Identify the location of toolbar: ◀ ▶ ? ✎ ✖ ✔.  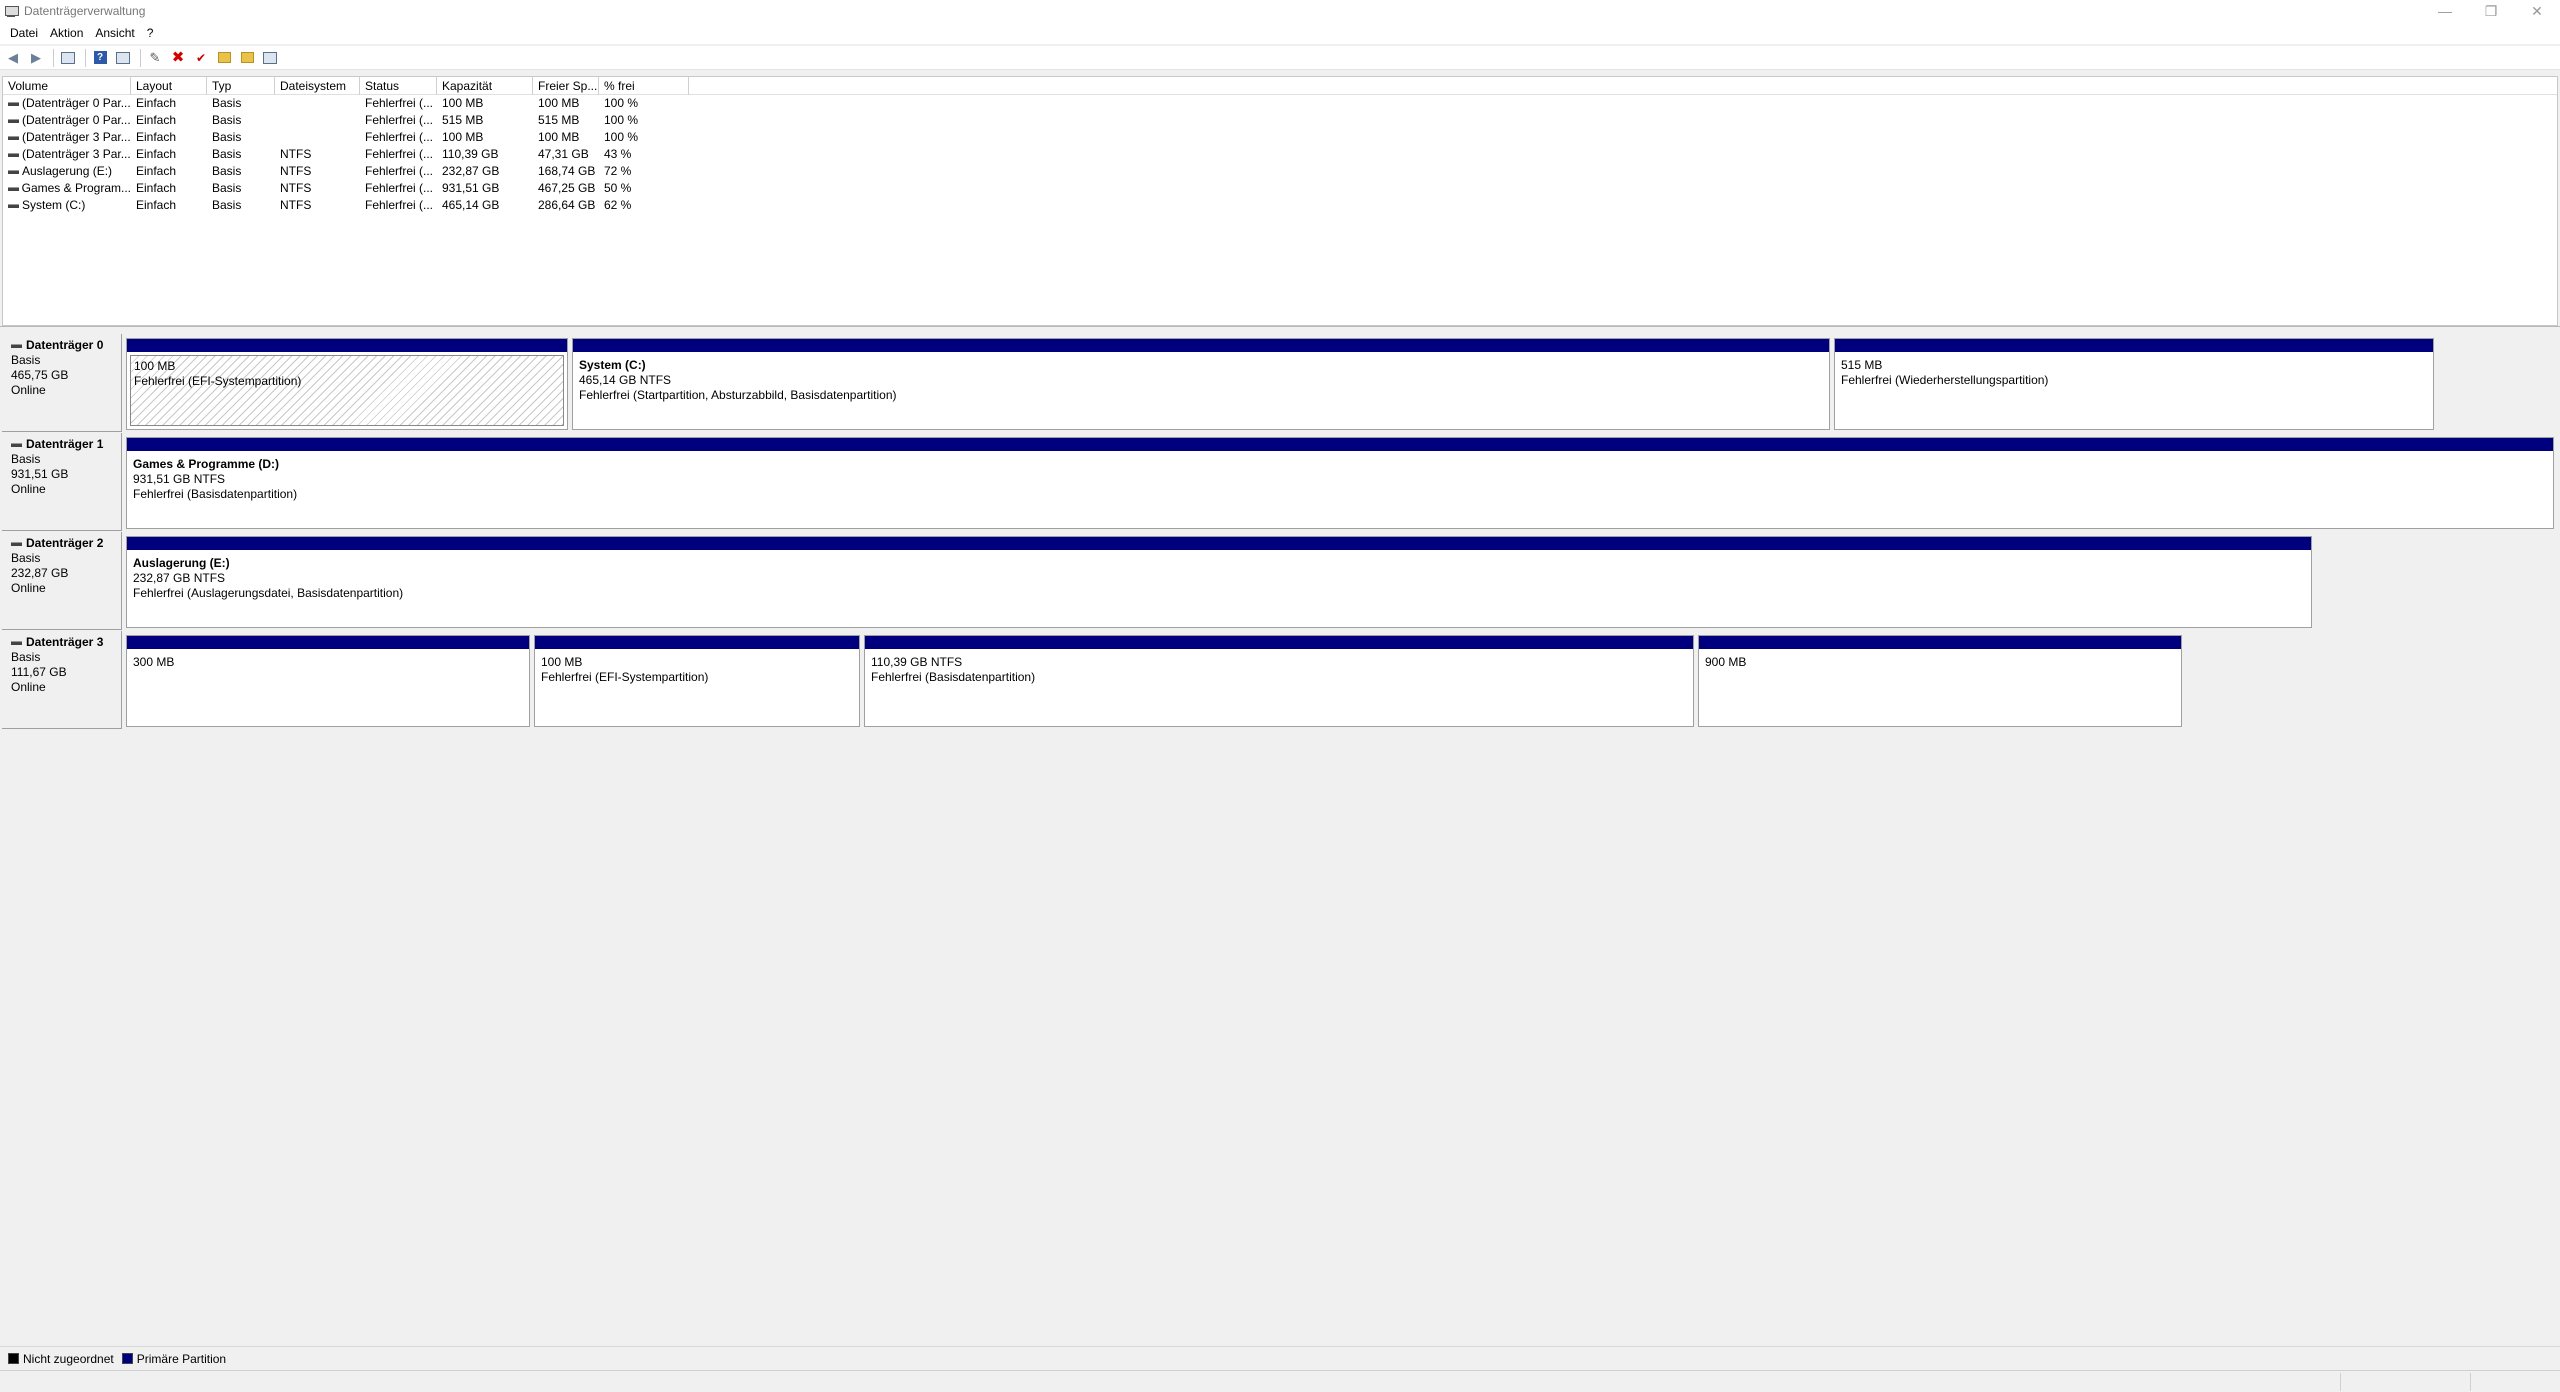
(1280, 58).